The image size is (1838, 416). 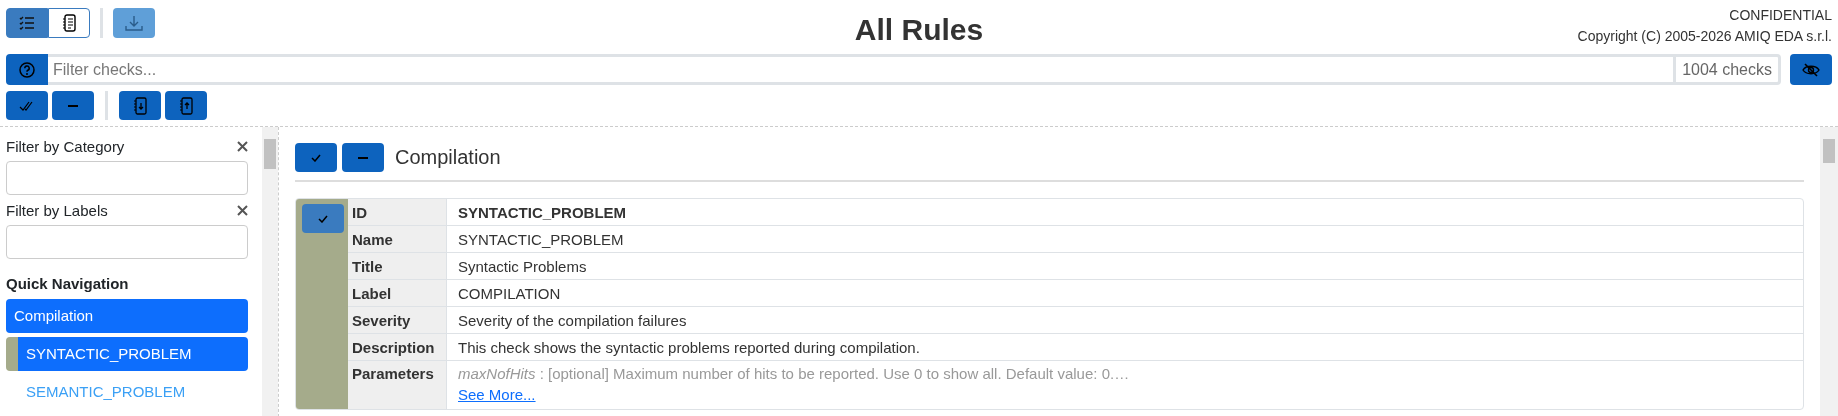 I want to click on row-label: Name, so click(x=372, y=239).